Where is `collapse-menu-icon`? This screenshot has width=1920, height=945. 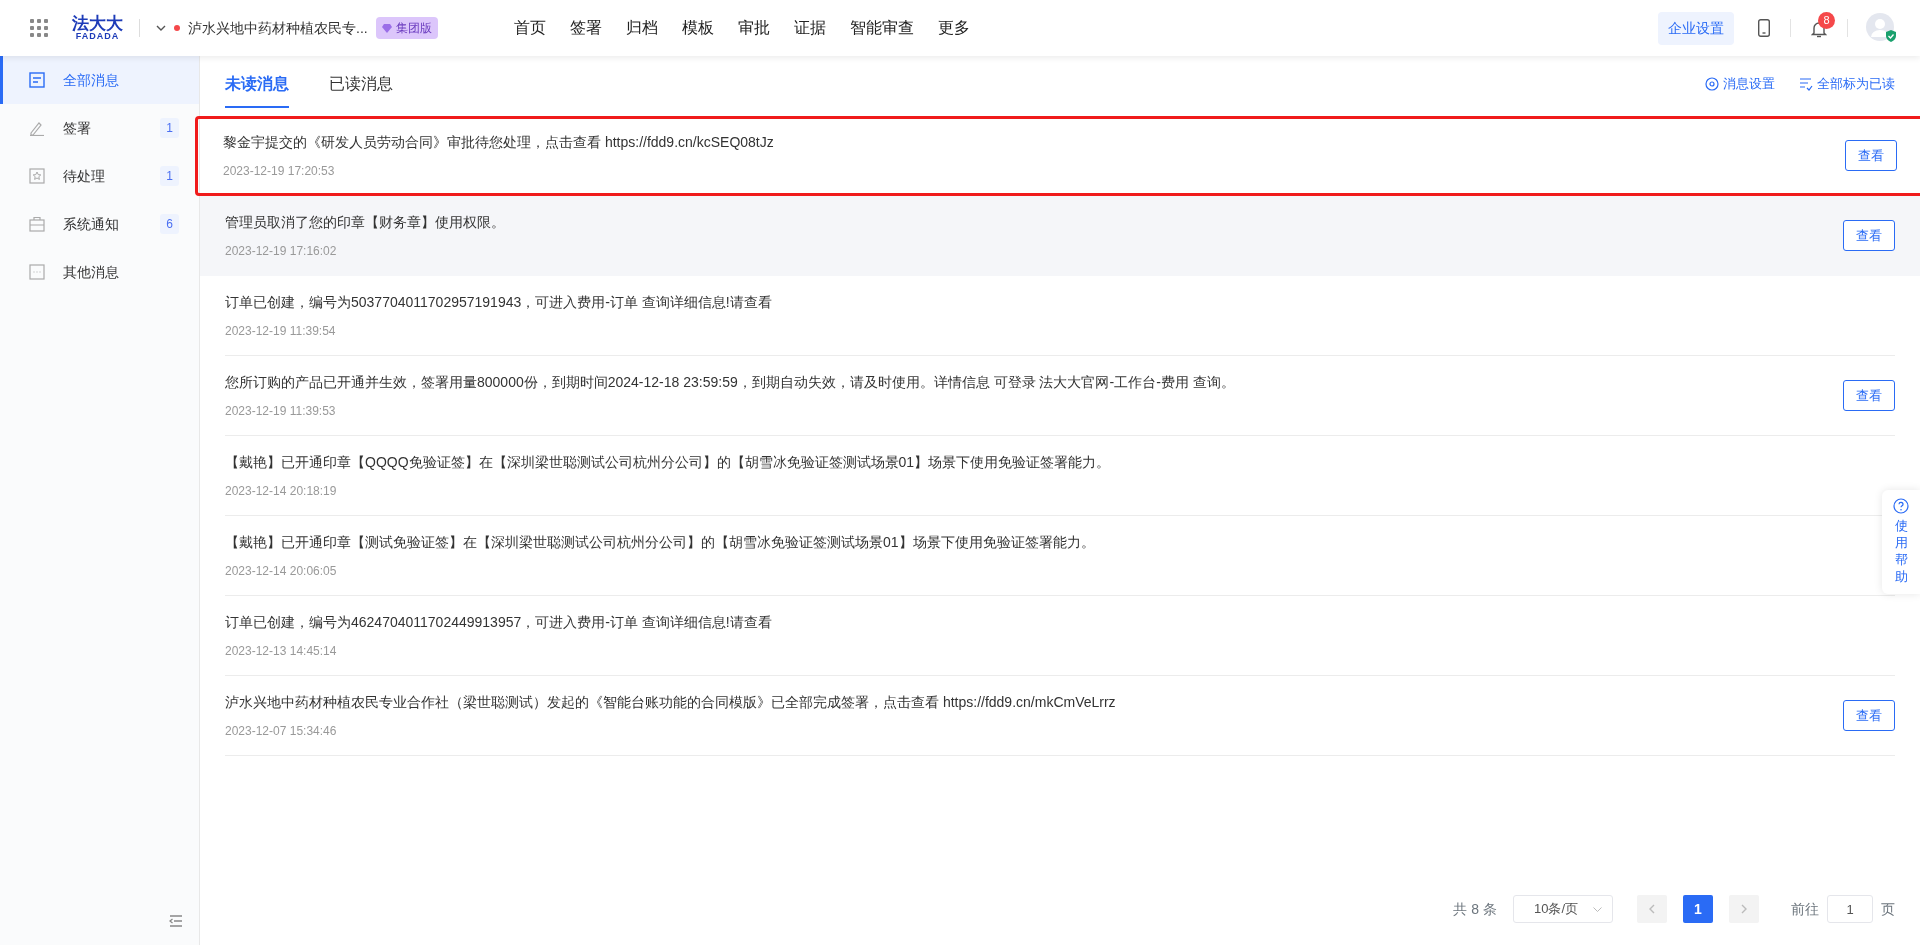
collapse-menu-icon is located at coordinates (176, 921).